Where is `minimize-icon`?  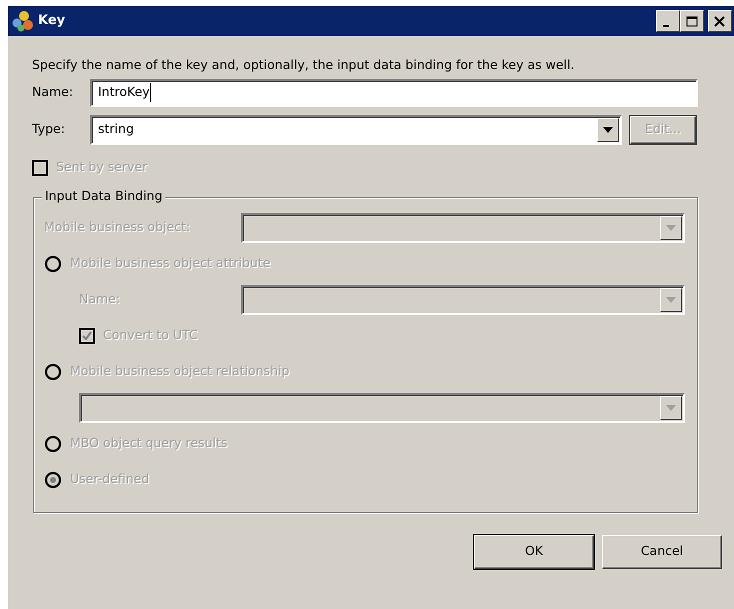 minimize-icon is located at coordinates (666, 25).